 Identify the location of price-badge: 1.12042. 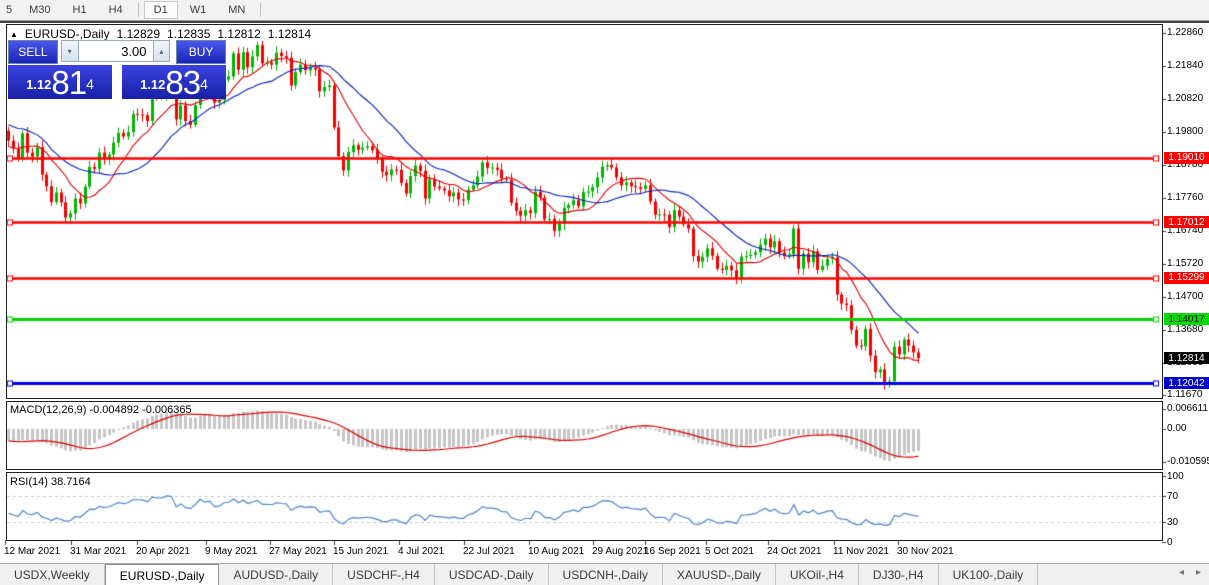
(1186, 383).